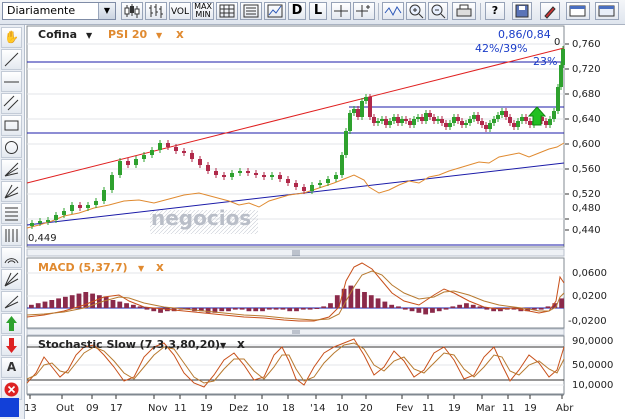  Describe the element at coordinates (589, 273) in the screenshot. I see `y-tick-label: 0,0600` at that location.